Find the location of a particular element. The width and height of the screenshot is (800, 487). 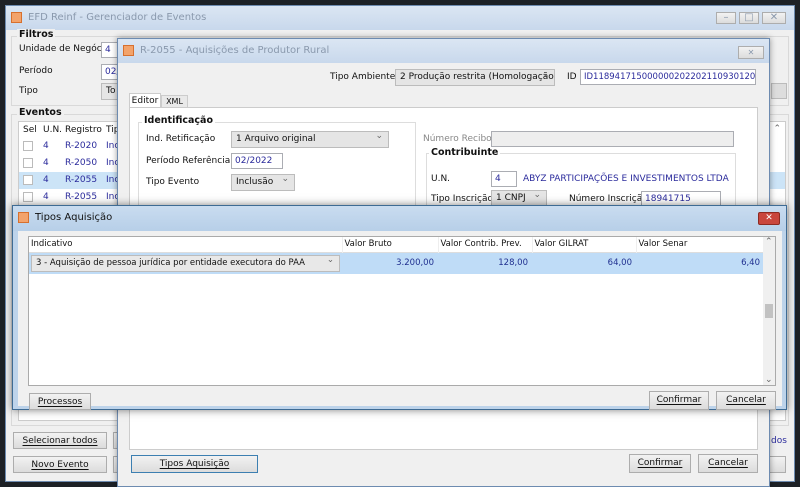

numero-recibo-input is located at coordinates (612, 139).